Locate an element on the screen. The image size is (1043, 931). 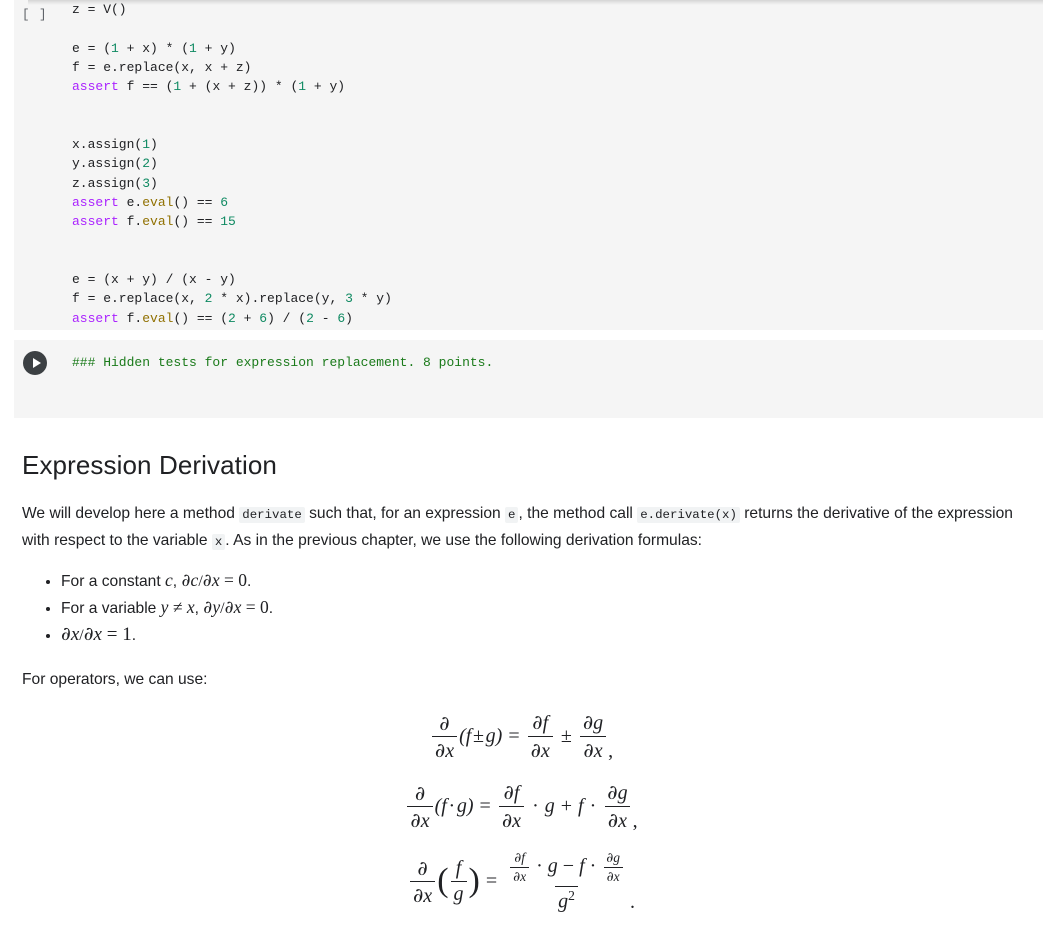
page-title: Expression Derivation is located at coordinates (149, 465).